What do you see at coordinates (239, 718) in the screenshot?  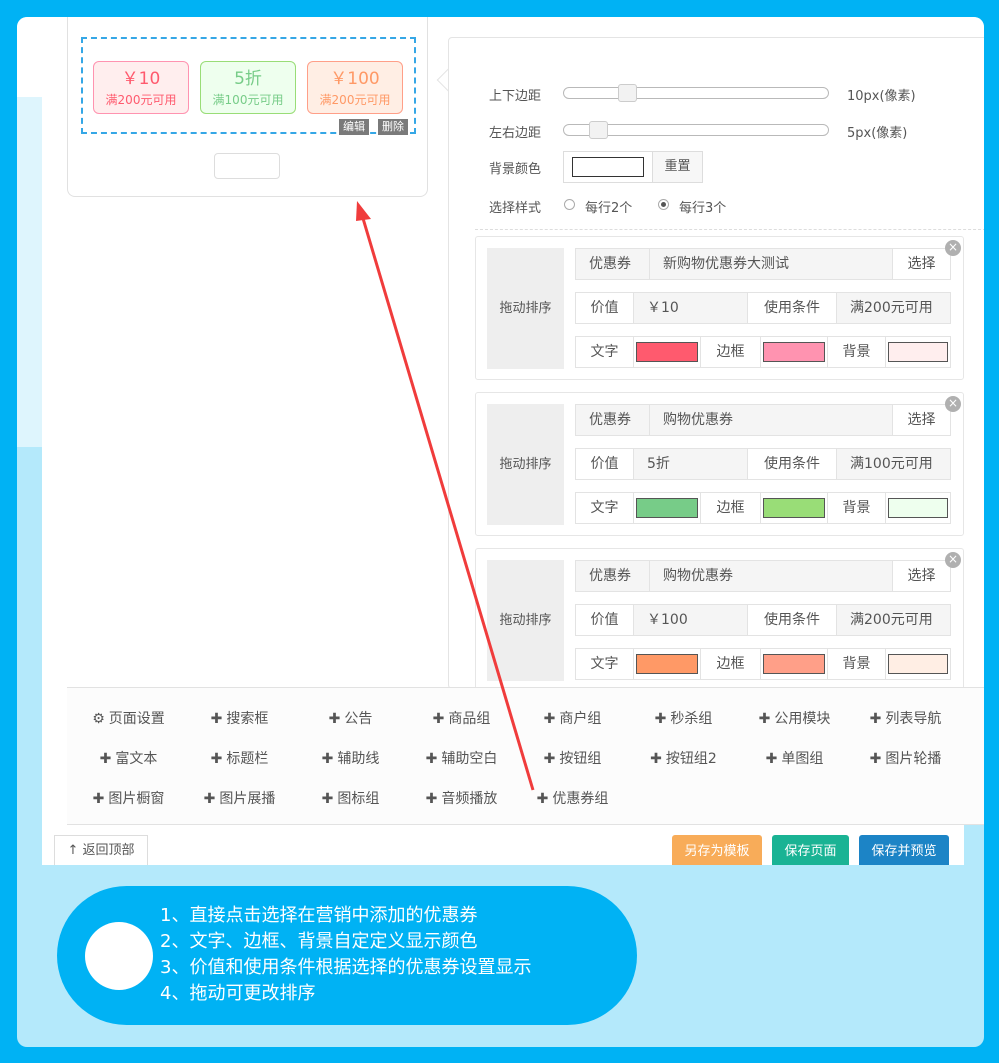 I see `module-search-box: ✚ 搜索框` at bounding box center [239, 718].